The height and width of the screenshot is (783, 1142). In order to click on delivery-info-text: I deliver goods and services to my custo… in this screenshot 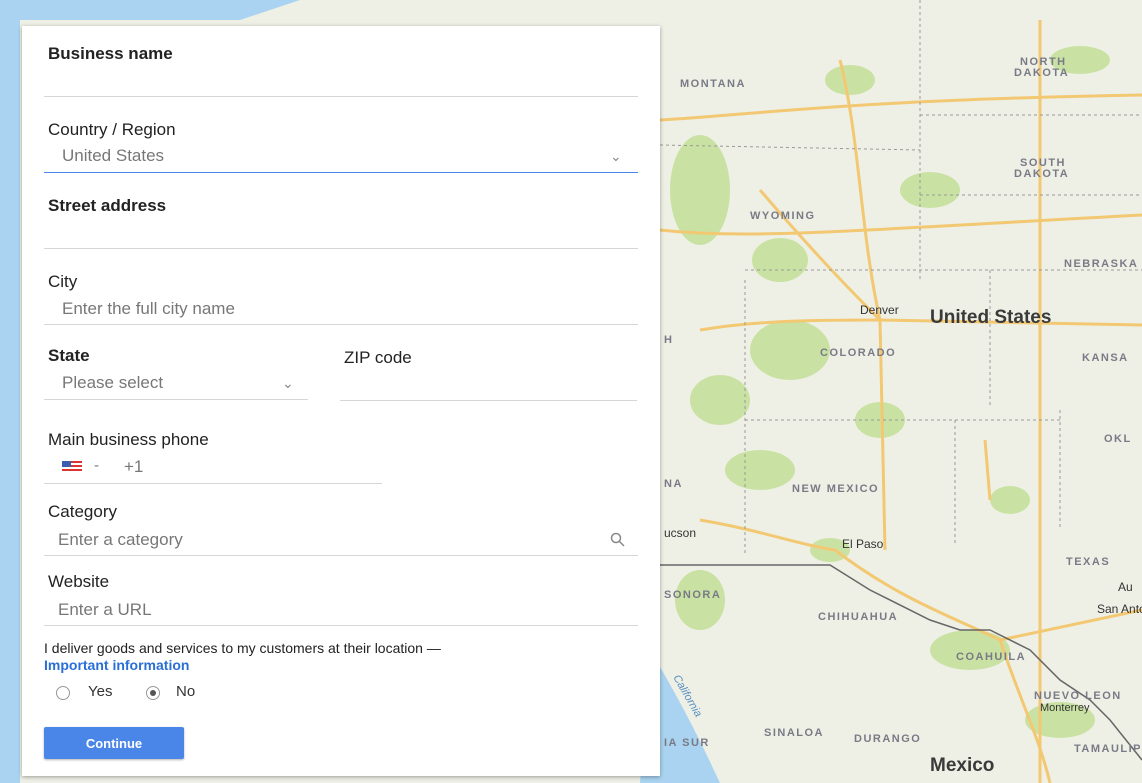, I will do `click(242, 648)`.